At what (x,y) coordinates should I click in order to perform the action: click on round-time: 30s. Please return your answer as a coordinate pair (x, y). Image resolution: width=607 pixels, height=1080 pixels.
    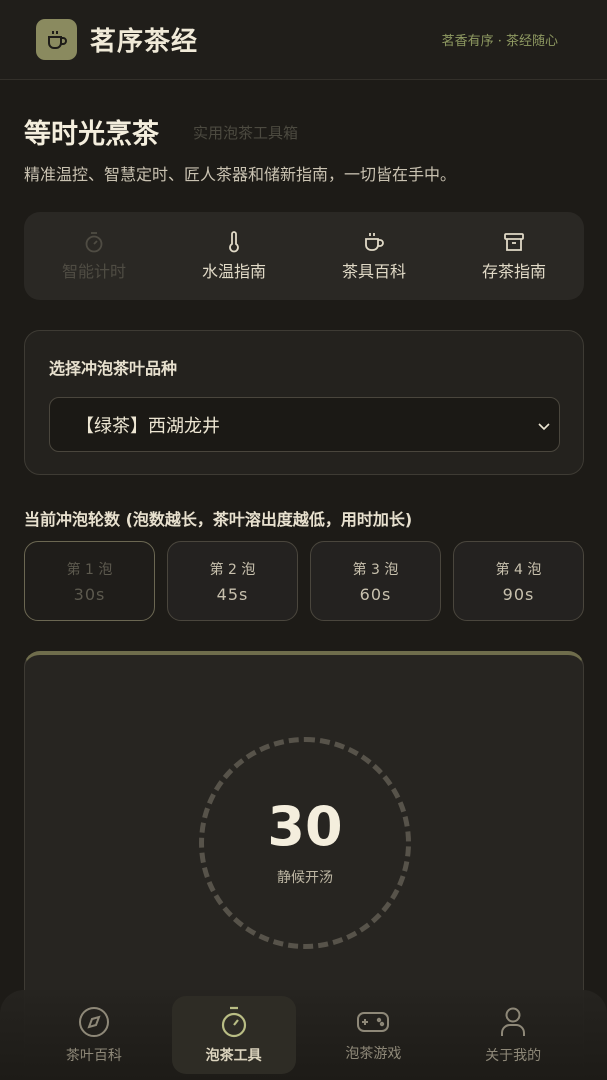
    Looking at the image, I should click on (89, 594).